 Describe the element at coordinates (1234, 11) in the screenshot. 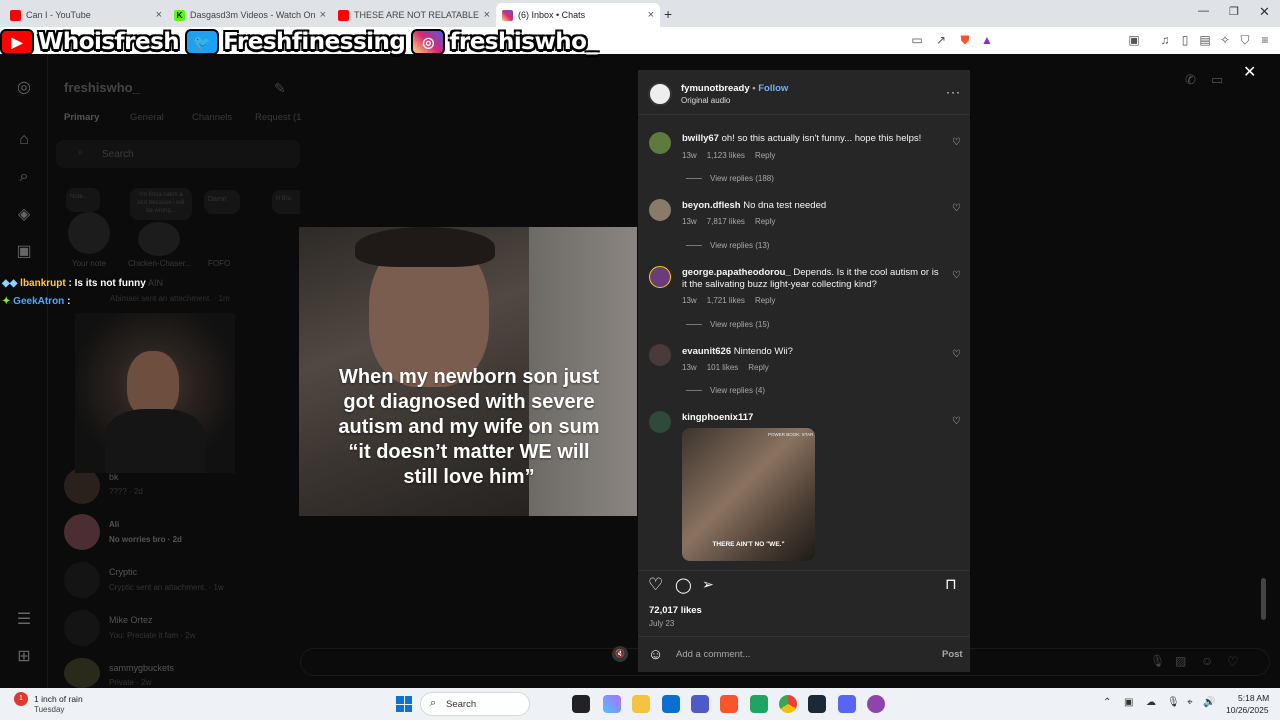

I see `maximize-button: ❐` at that location.